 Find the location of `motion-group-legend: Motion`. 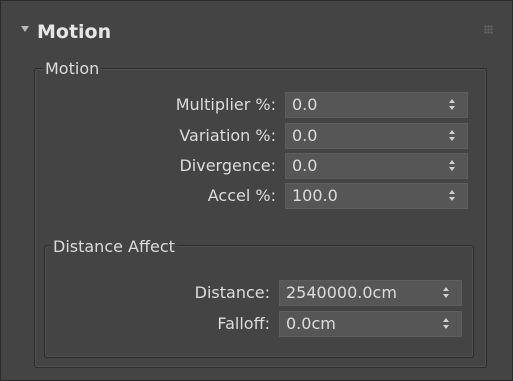

motion-group-legend: Motion is located at coordinates (72, 68).